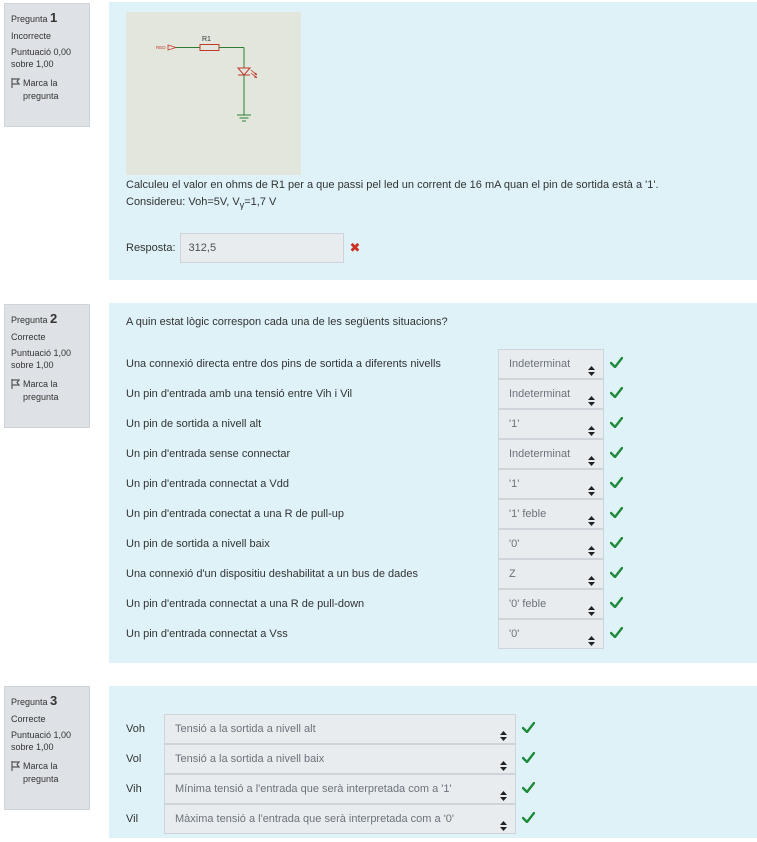 This screenshot has width=757, height=842. Describe the element at coordinates (340, 729) in the screenshot. I see `answer-select: Tensió a la sortida a nivell alt` at that location.